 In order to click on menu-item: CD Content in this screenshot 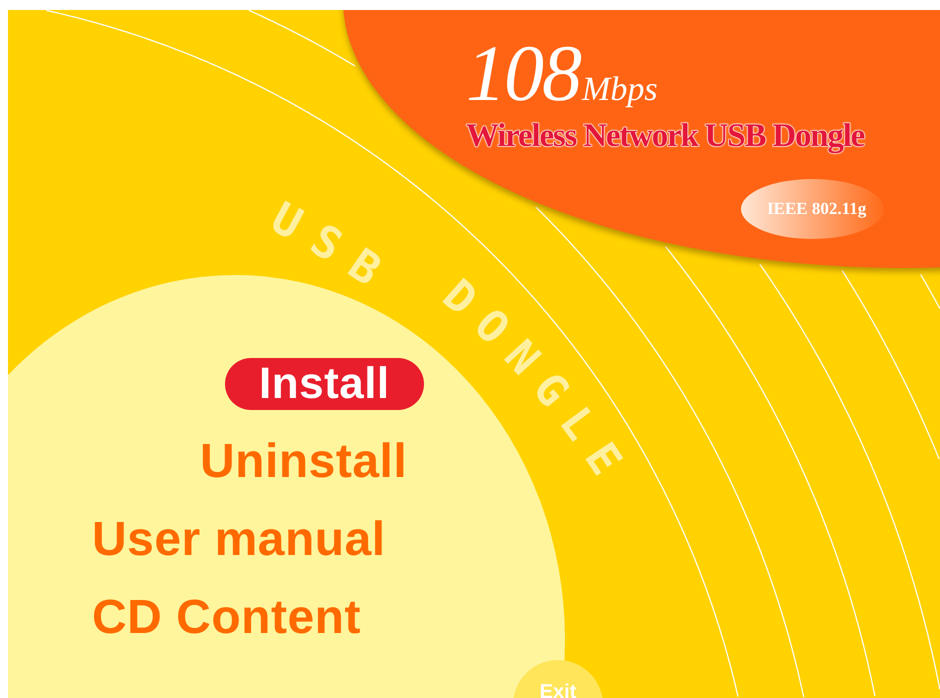, I will do `click(226, 618)`.